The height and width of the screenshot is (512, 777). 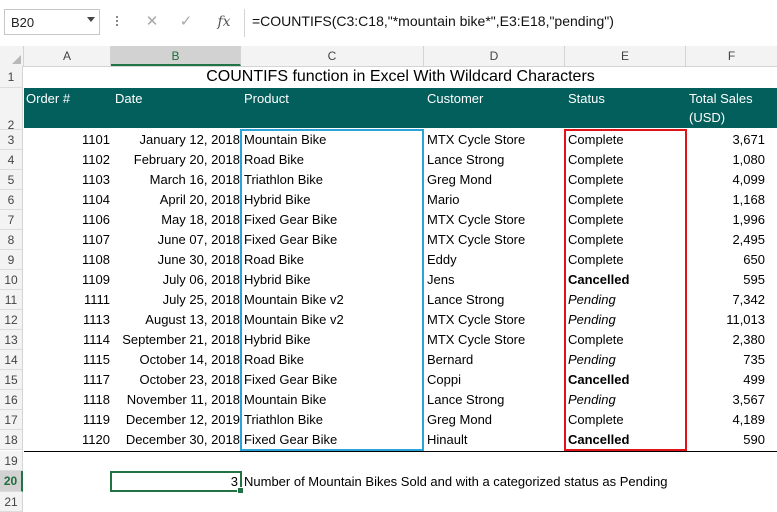 What do you see at coordinates (11, 240) in the screenshot?
I see `row-header-8: 8` at bounding box center [11, 240].